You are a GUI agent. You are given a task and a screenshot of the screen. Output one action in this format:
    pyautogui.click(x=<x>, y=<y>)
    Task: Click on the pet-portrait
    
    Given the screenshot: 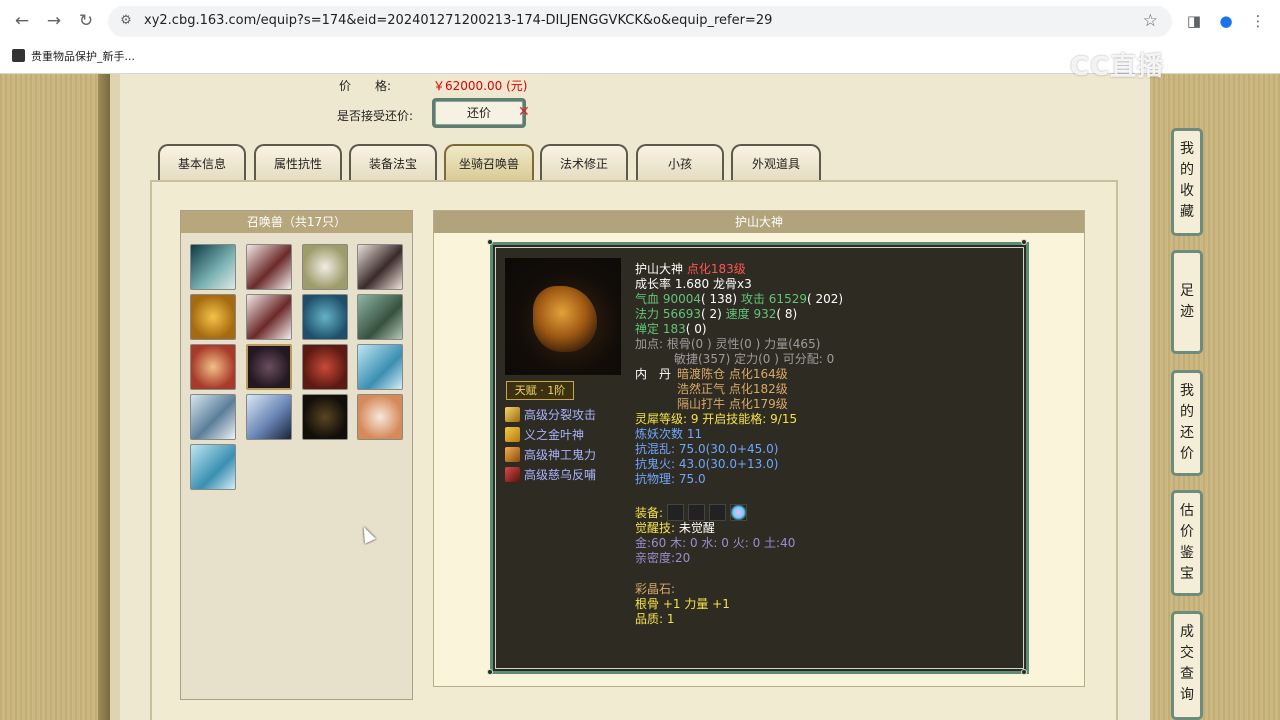 What is the action you would take?
    pyautogui.click(x=563, y=316)
    